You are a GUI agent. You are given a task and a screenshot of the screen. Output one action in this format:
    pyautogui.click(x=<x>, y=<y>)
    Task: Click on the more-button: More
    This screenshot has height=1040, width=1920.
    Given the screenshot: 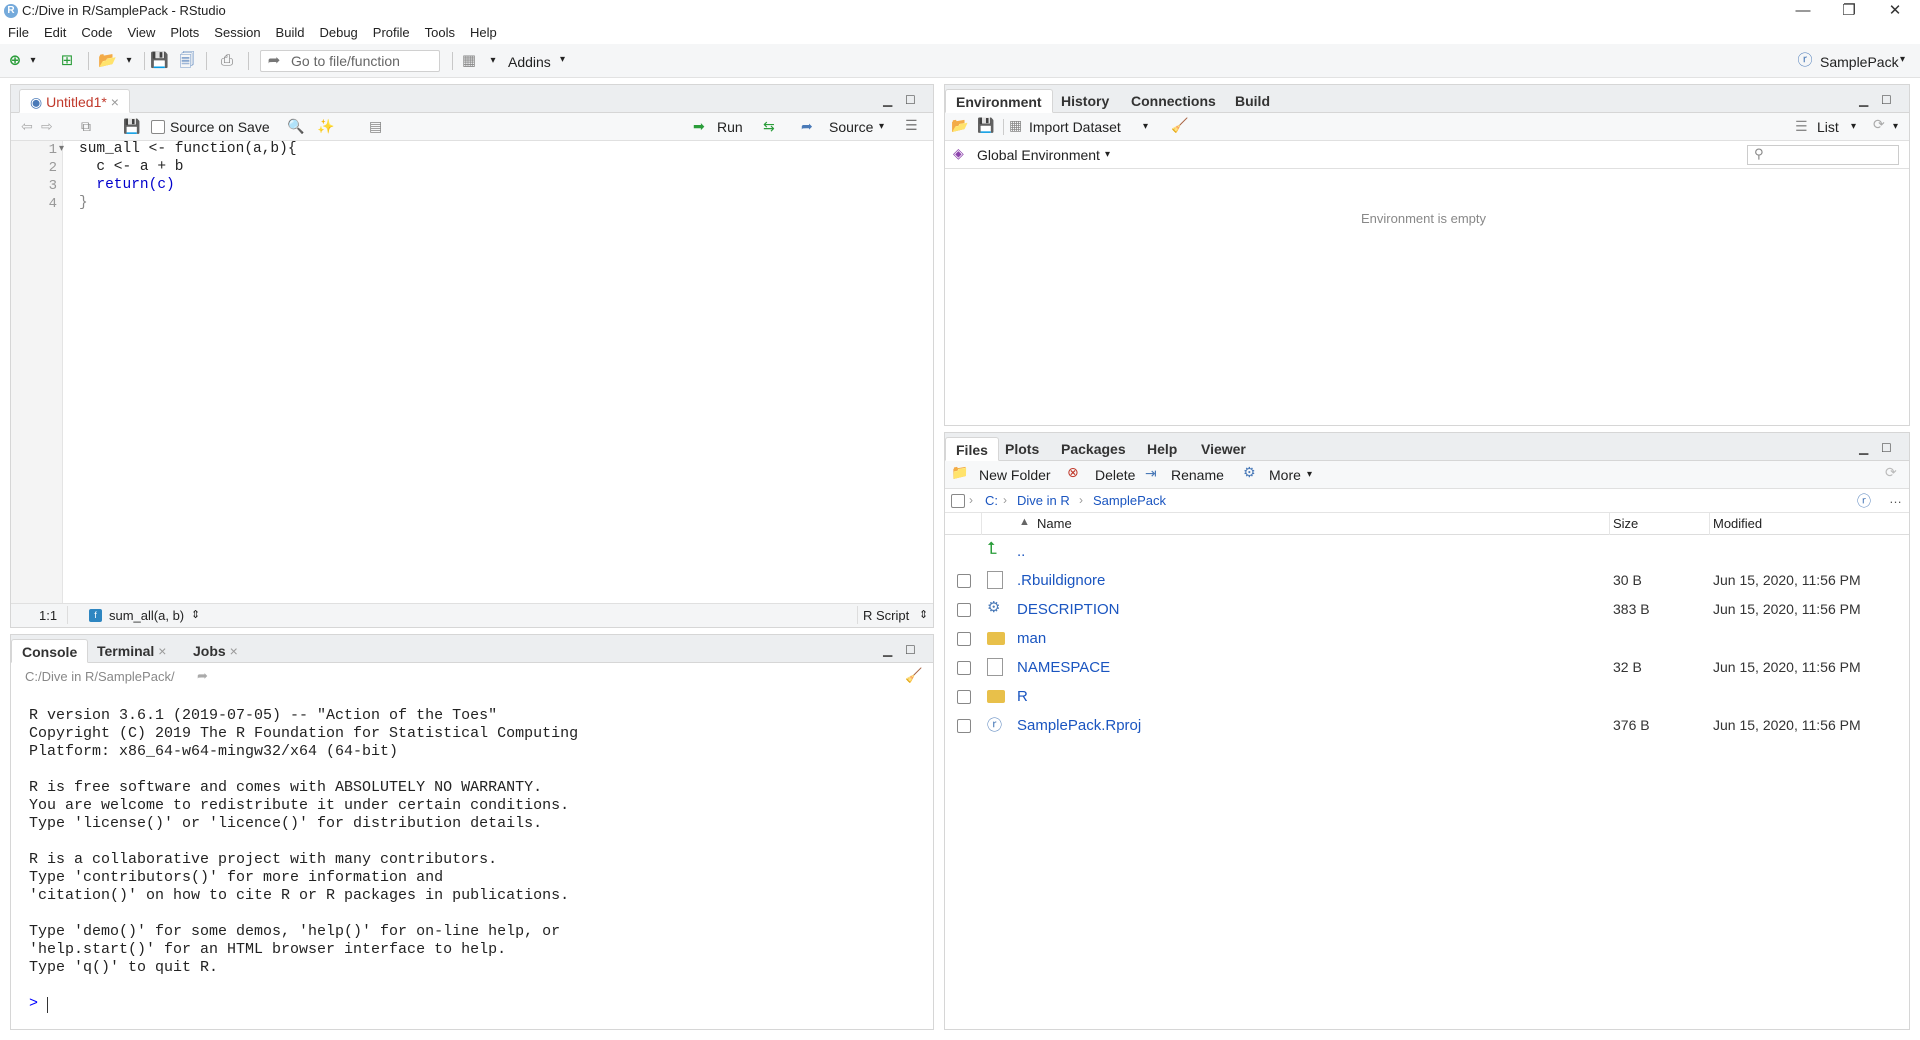 What is the action you would take?
    pyautogui.click(x=1285, y=475)
    